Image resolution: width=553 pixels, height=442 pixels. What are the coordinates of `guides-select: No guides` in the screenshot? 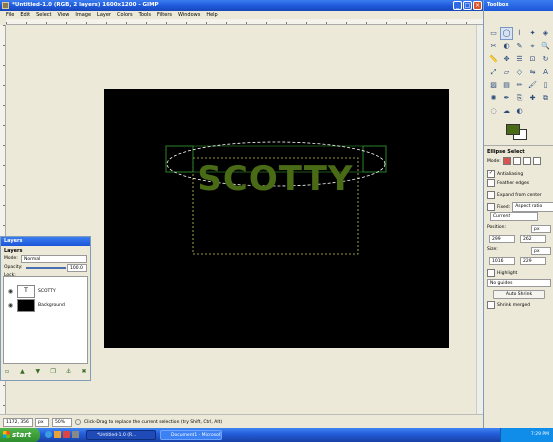 It's located at (519, 283).